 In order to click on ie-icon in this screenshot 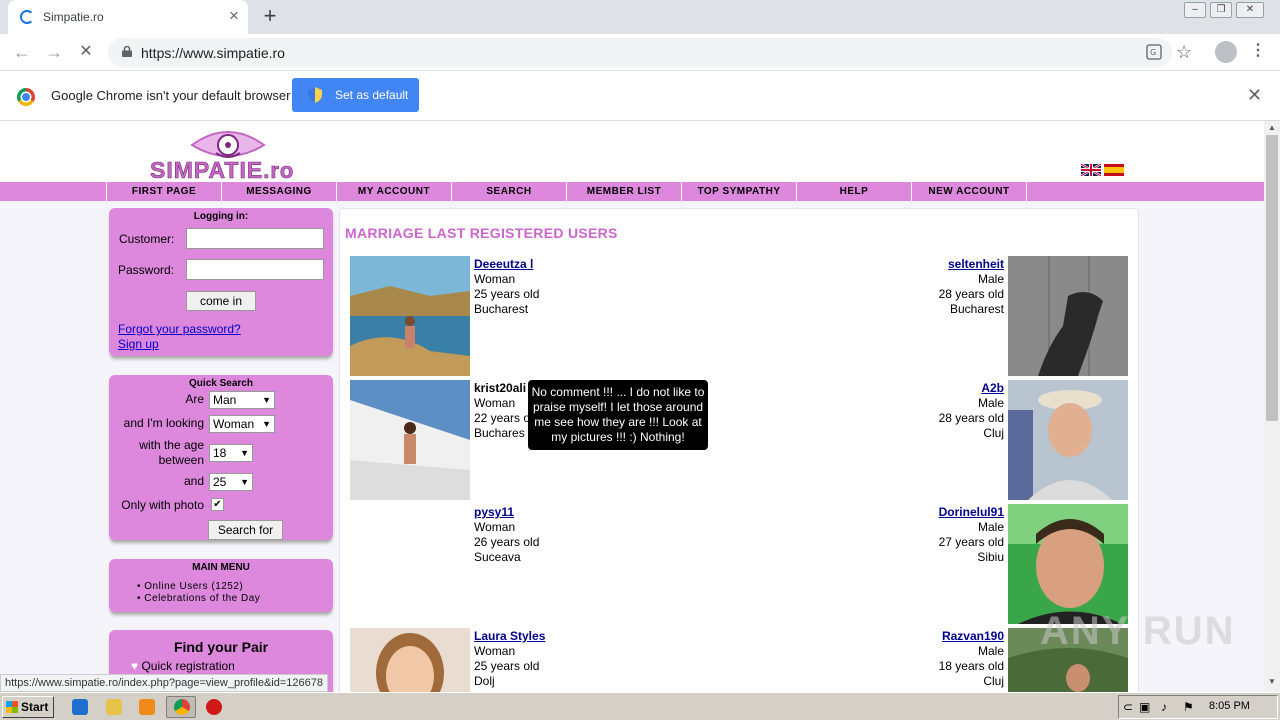, I will do `click(80, 707)`.